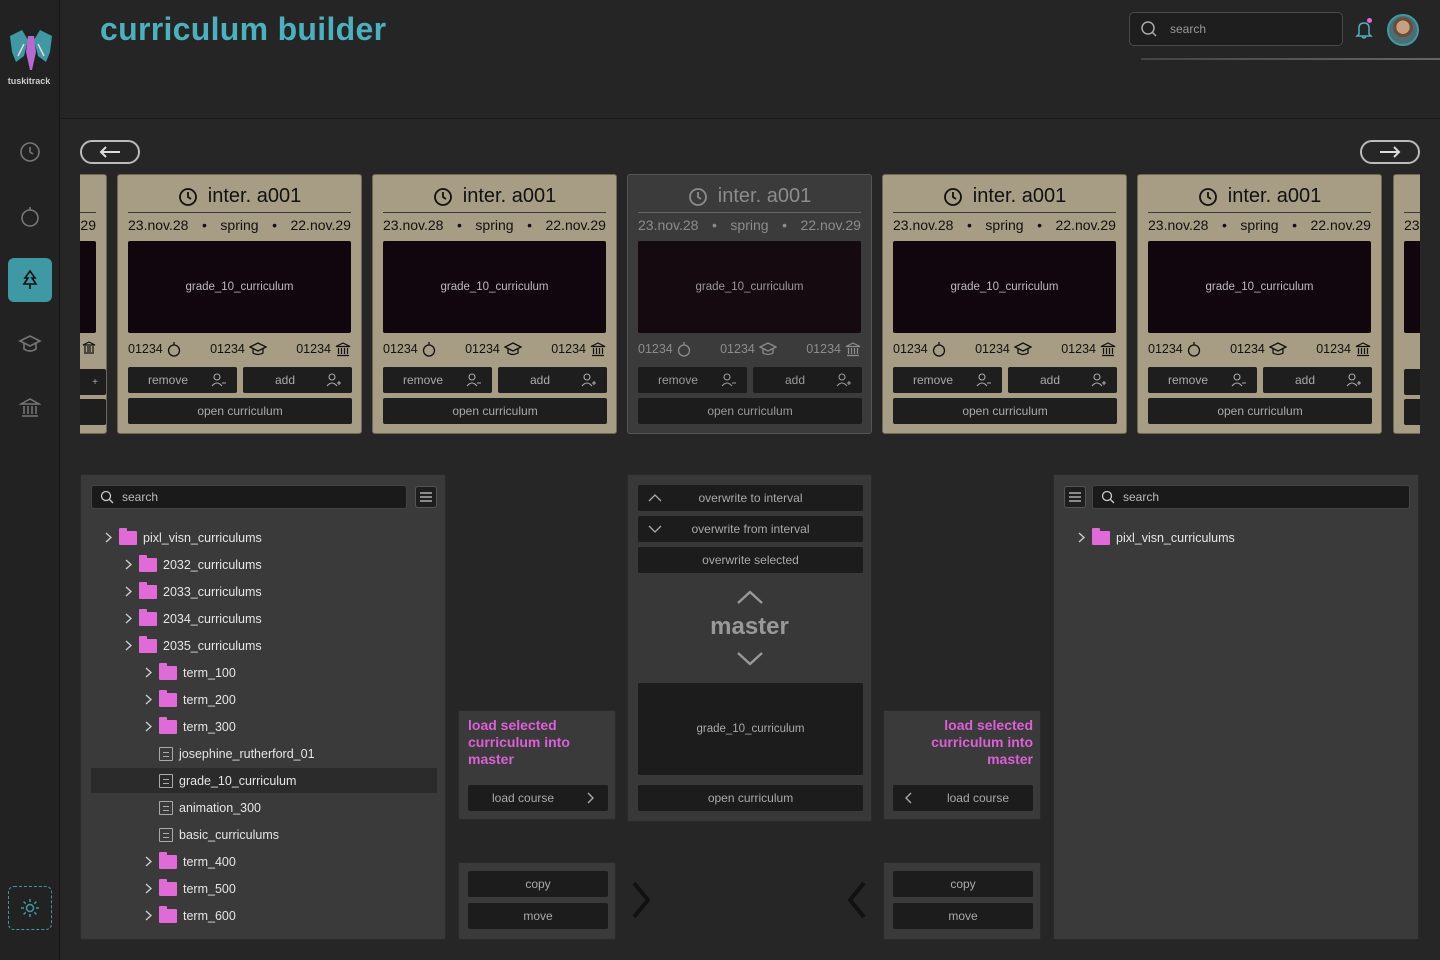 The height and width of the screenshot is (960, 1440). I want to click on tree-label: basic_curriculums, so click(229, 834).